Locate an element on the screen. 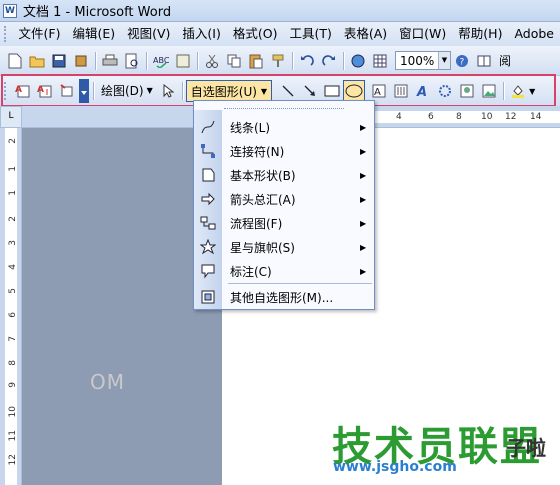 This screenshot has width=560, height=485. frame-icon is located at coordinates (67, 91).